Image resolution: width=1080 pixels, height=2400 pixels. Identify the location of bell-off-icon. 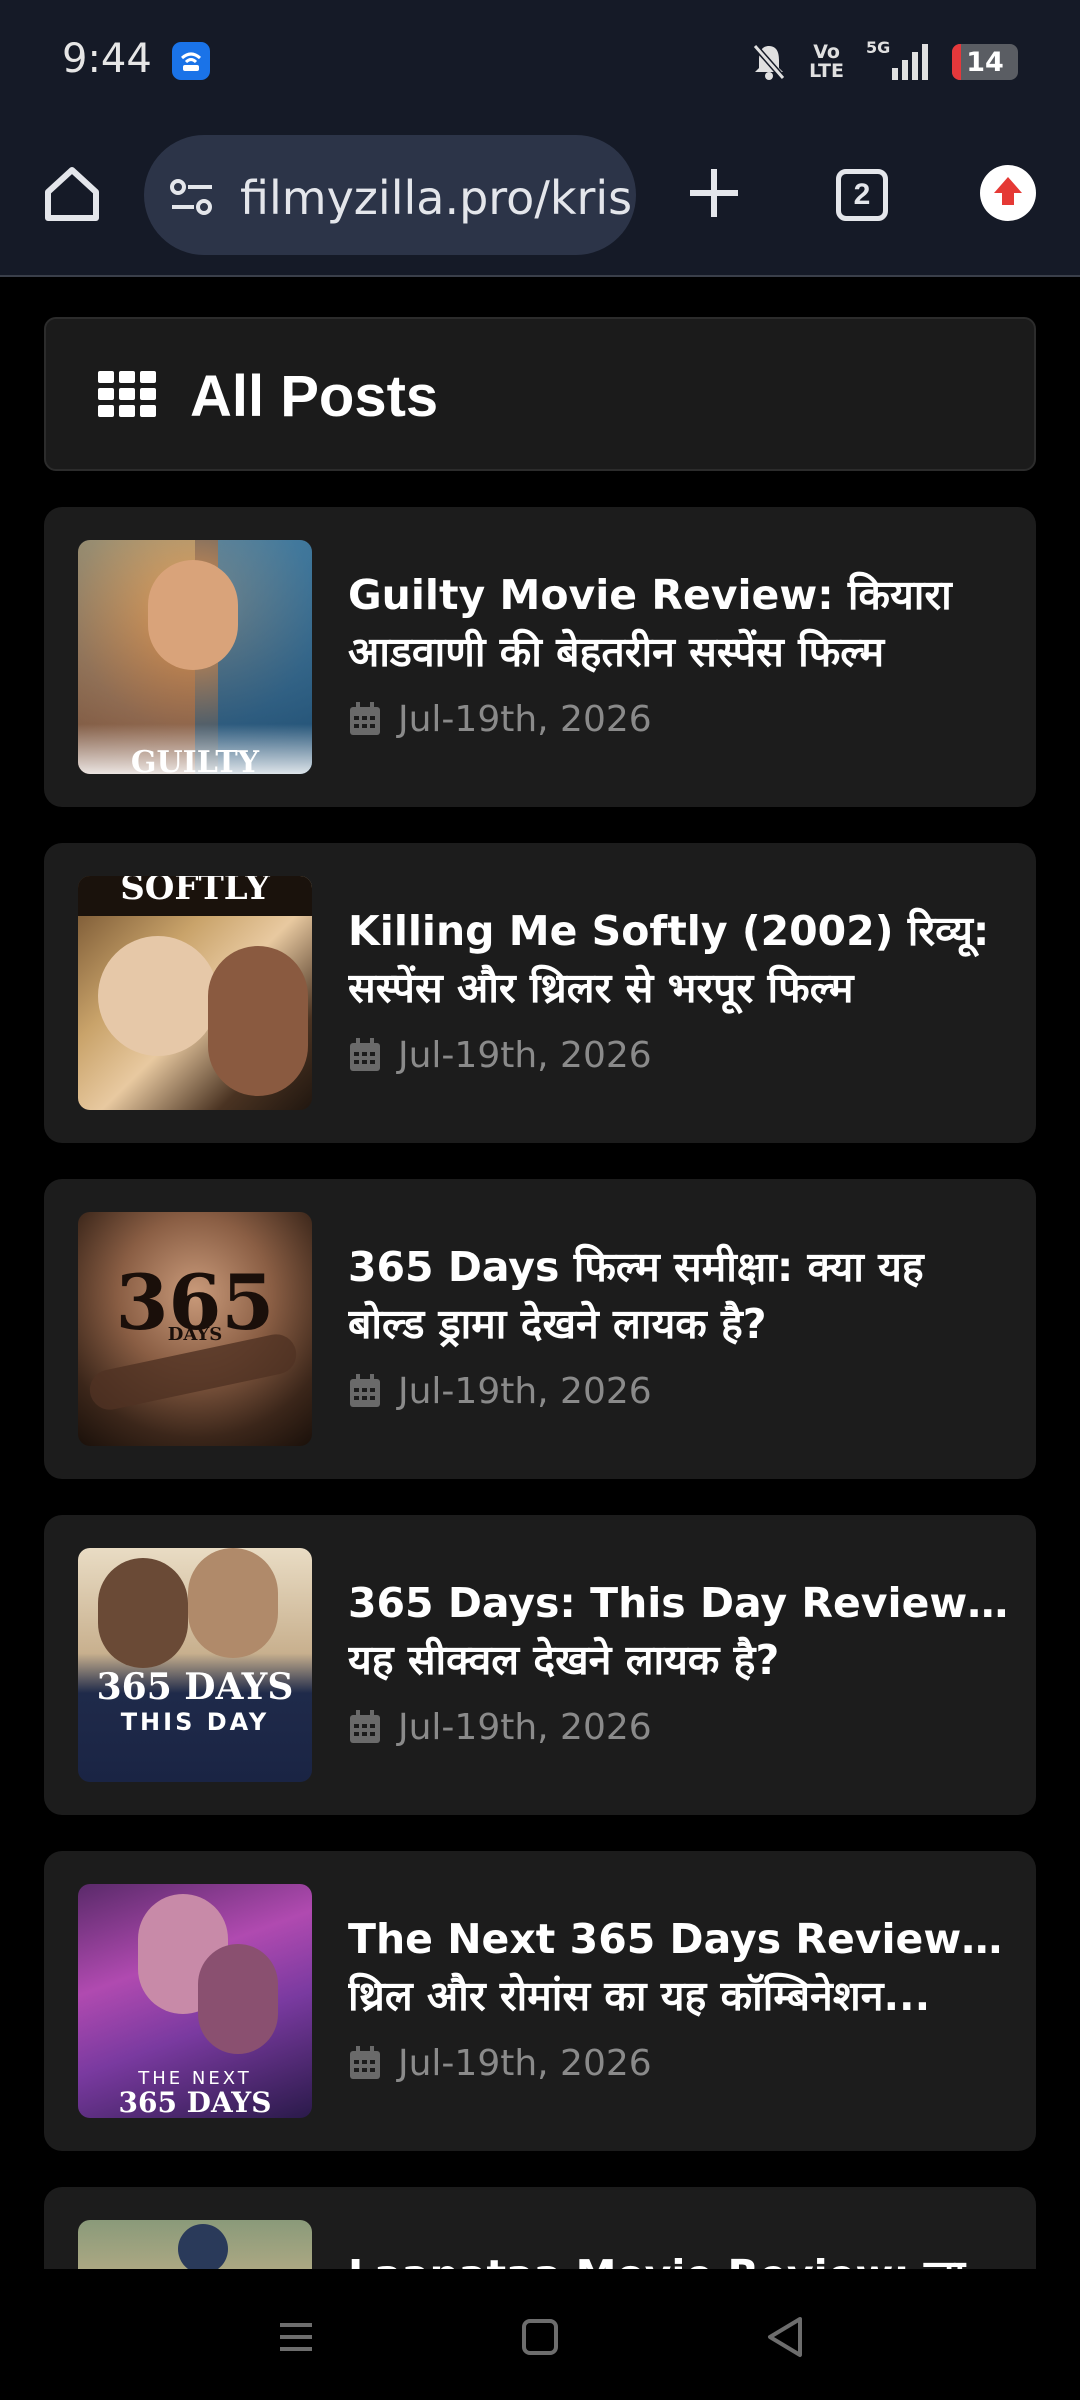
(769, 62).